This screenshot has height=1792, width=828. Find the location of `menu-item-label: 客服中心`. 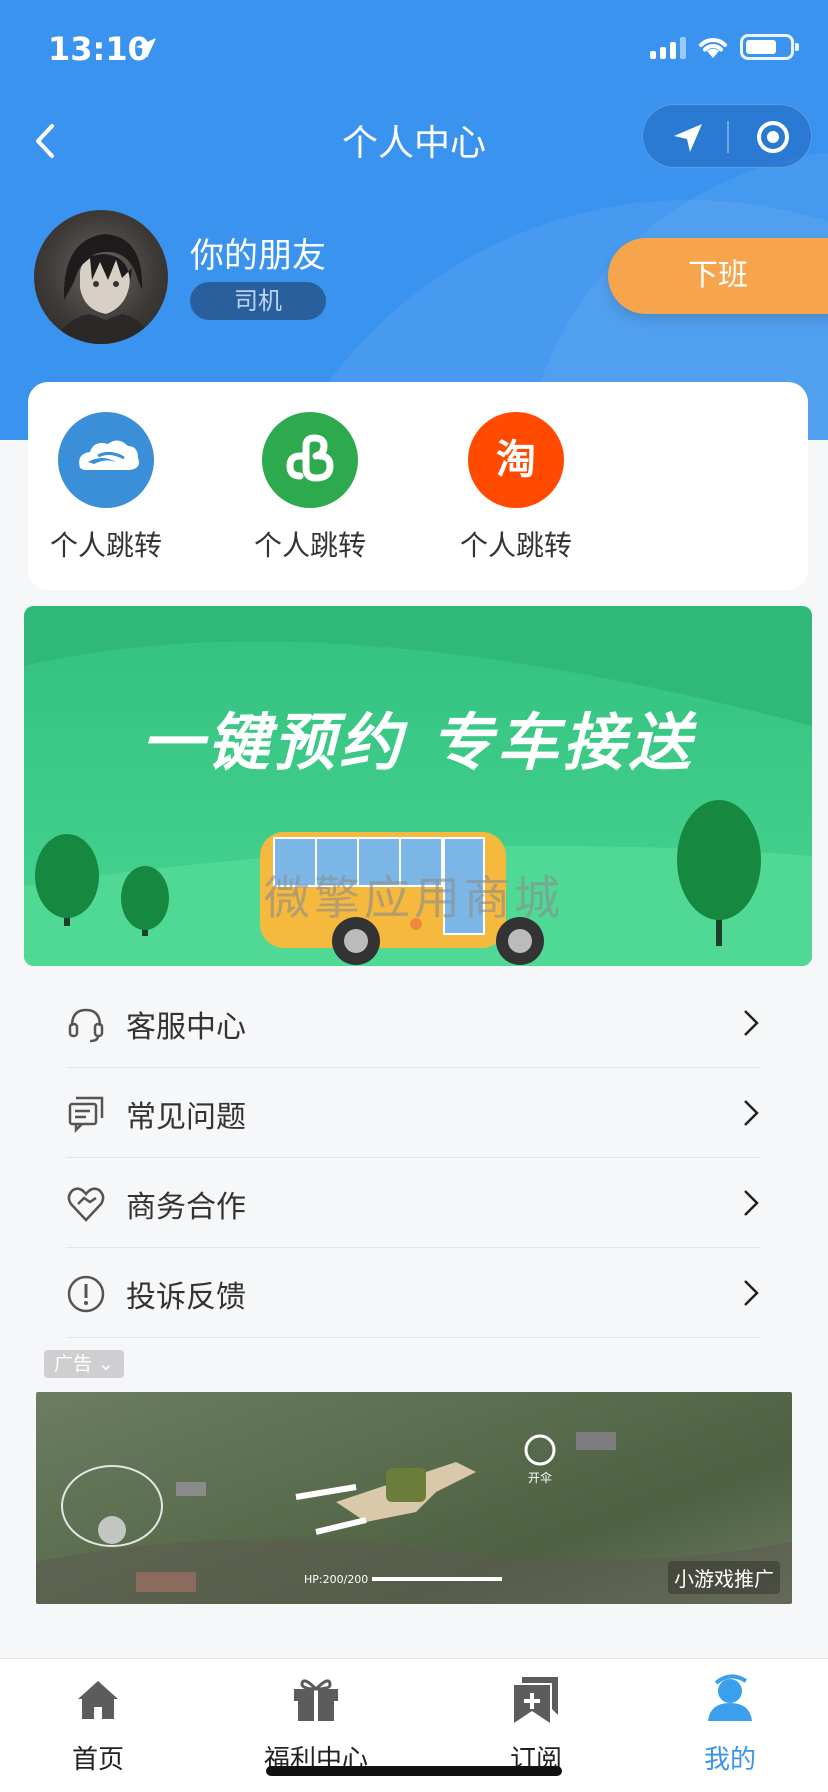

menu-item-label: 客服中心 is located at coordinates (186, 1027).